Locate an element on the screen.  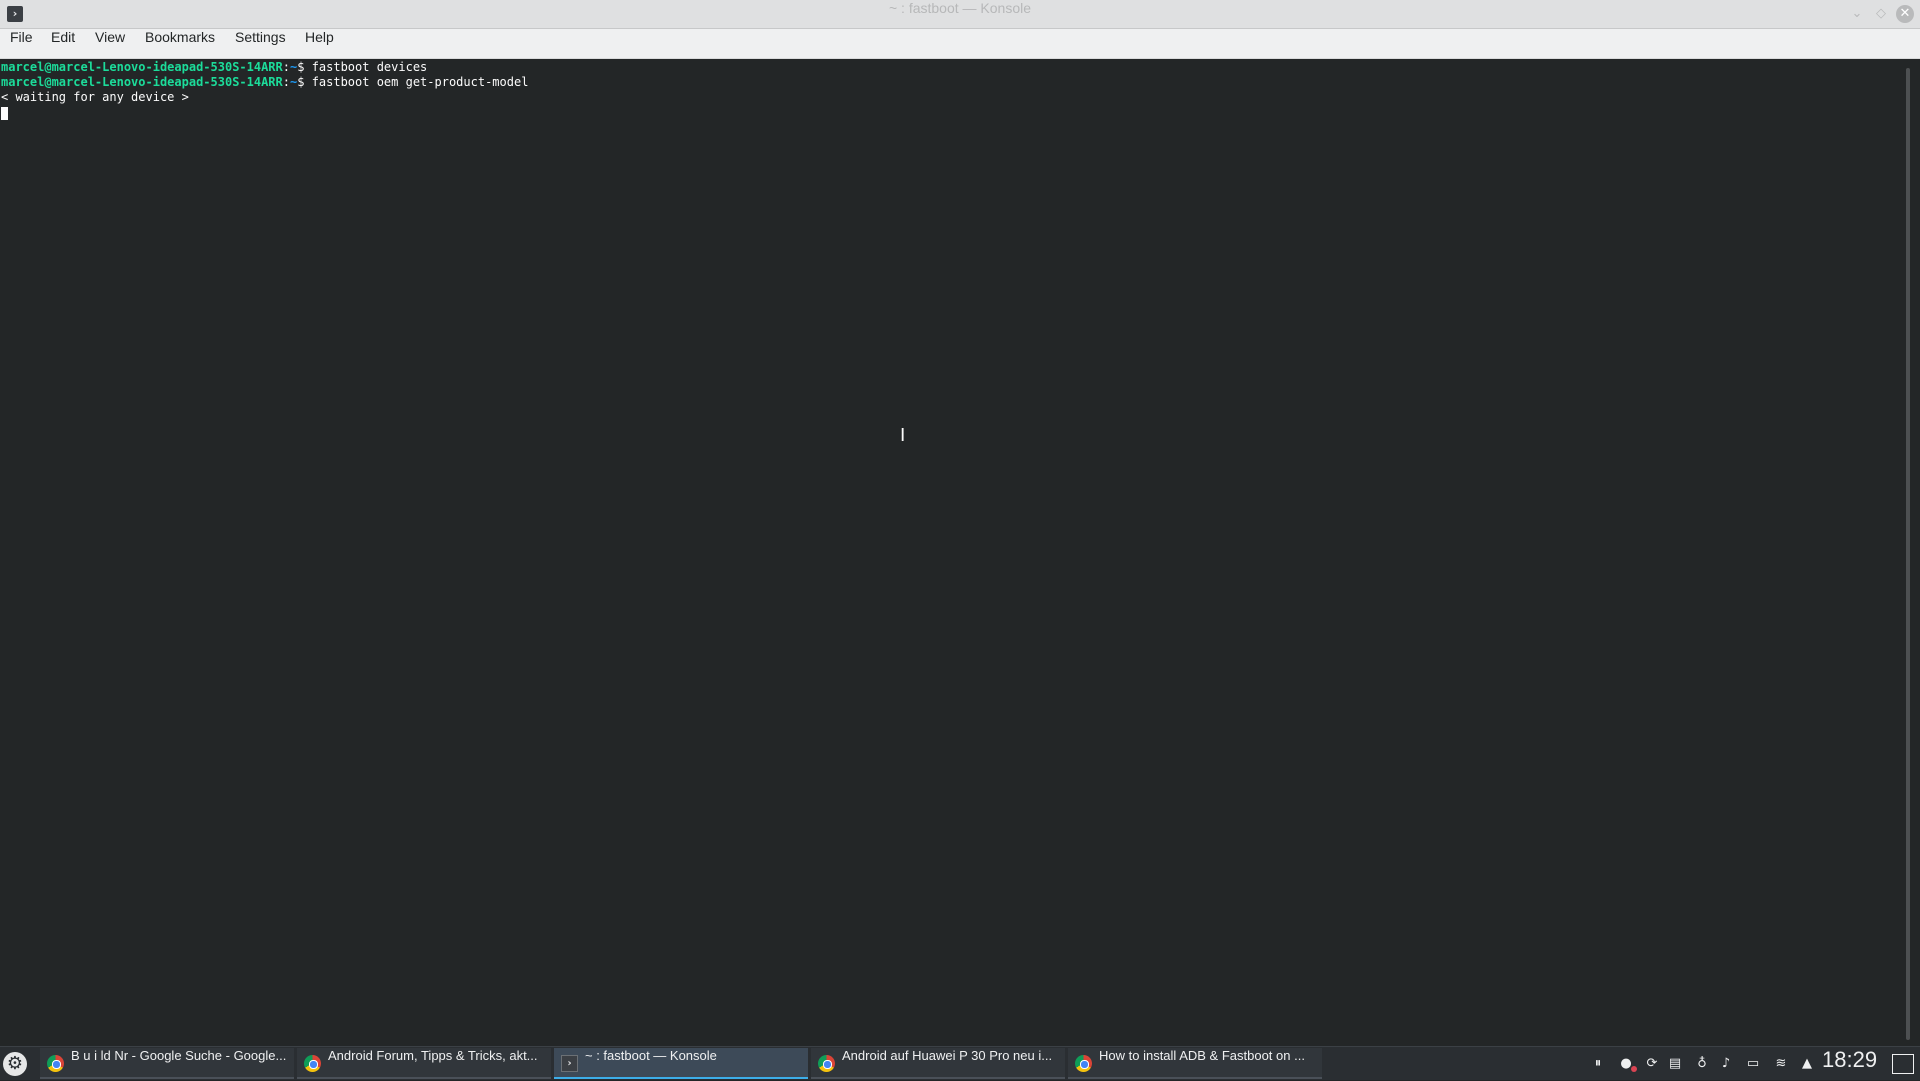
scrollbar is located at coordinates (1908, 554).